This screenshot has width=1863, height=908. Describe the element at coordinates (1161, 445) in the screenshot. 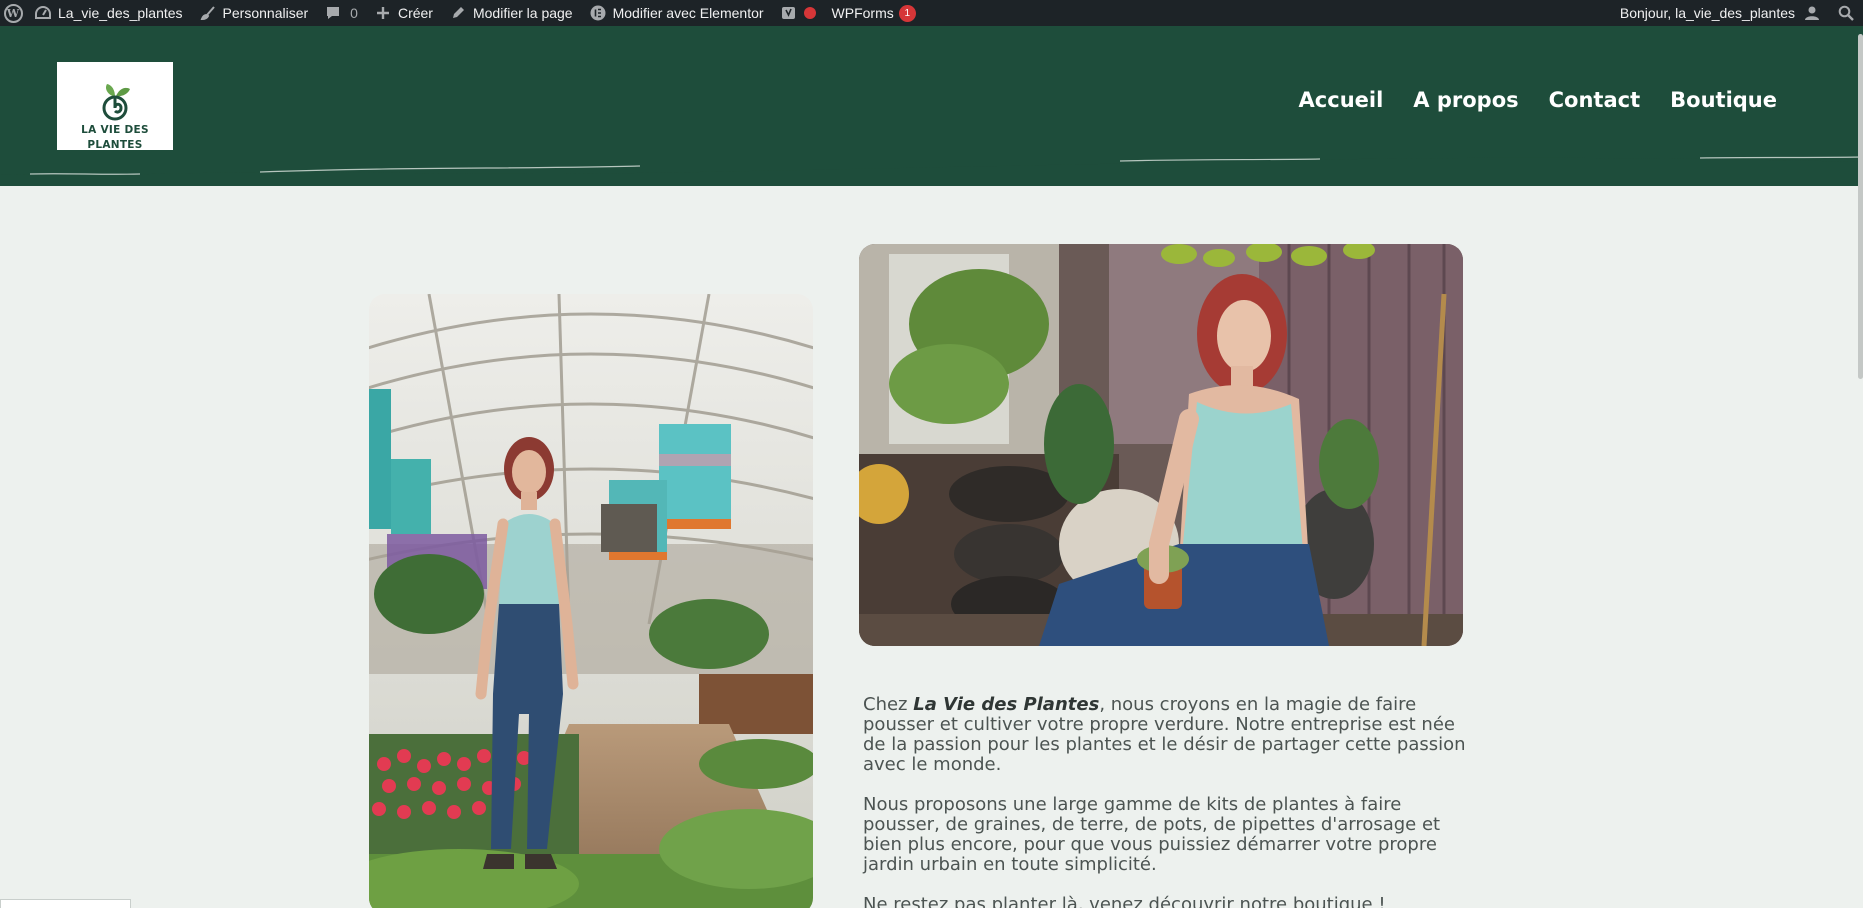

I see `woman-with-plant-photo` at that location.